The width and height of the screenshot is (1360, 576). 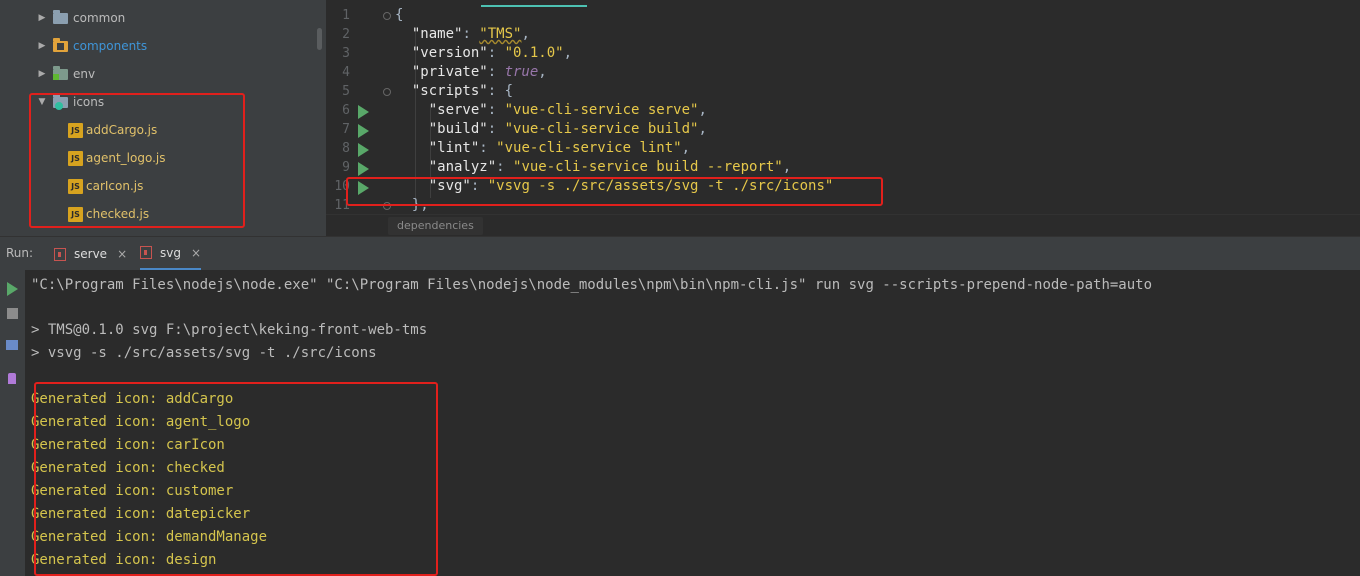 I want to click on code-line: },, so click(x=412, y=205).